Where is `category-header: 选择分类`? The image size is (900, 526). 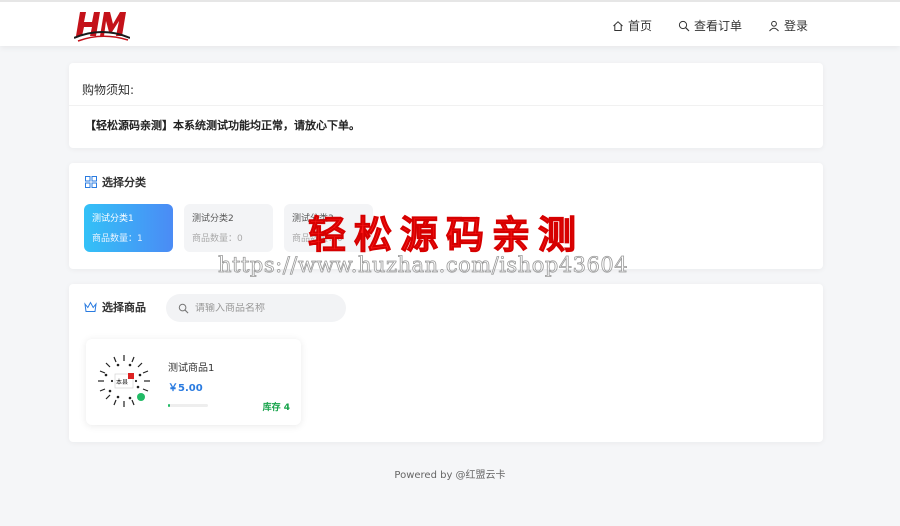
category-header: 选择分类 is located at coordinates (115, 182).